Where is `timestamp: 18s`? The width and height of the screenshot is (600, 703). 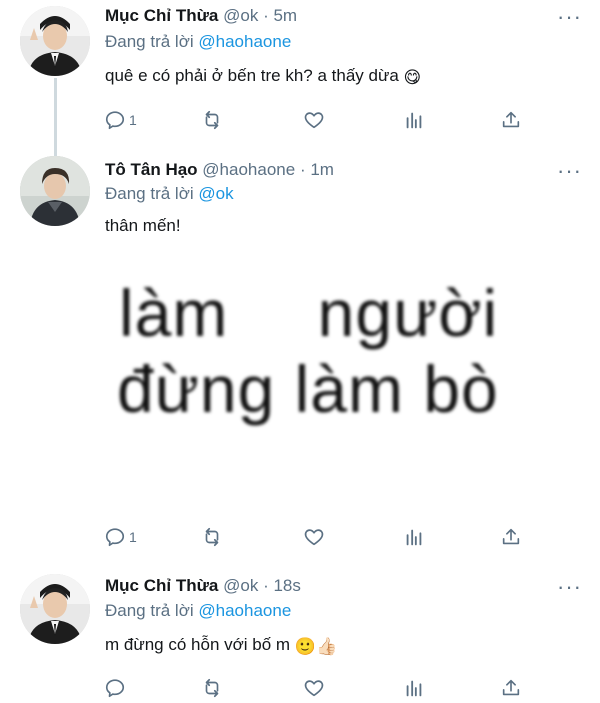
timestamp: 18s is located at coordinates (286, 585).